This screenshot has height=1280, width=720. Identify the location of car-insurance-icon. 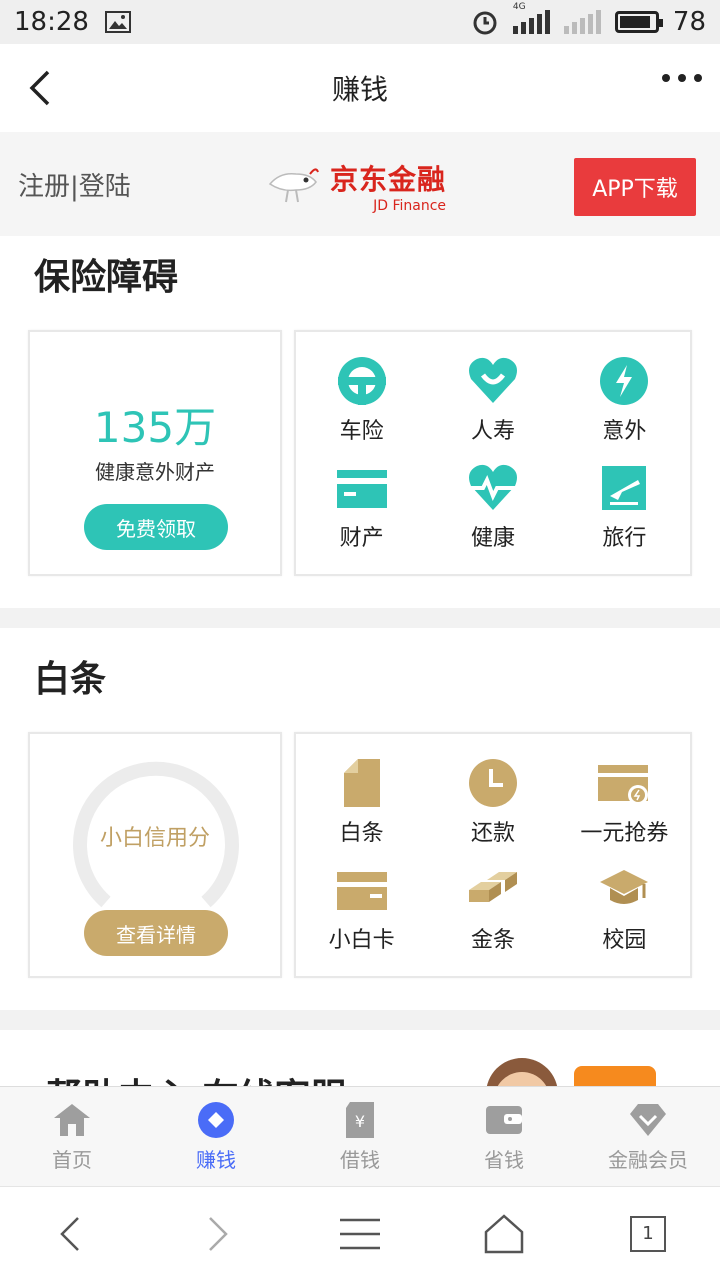
(361, 380).